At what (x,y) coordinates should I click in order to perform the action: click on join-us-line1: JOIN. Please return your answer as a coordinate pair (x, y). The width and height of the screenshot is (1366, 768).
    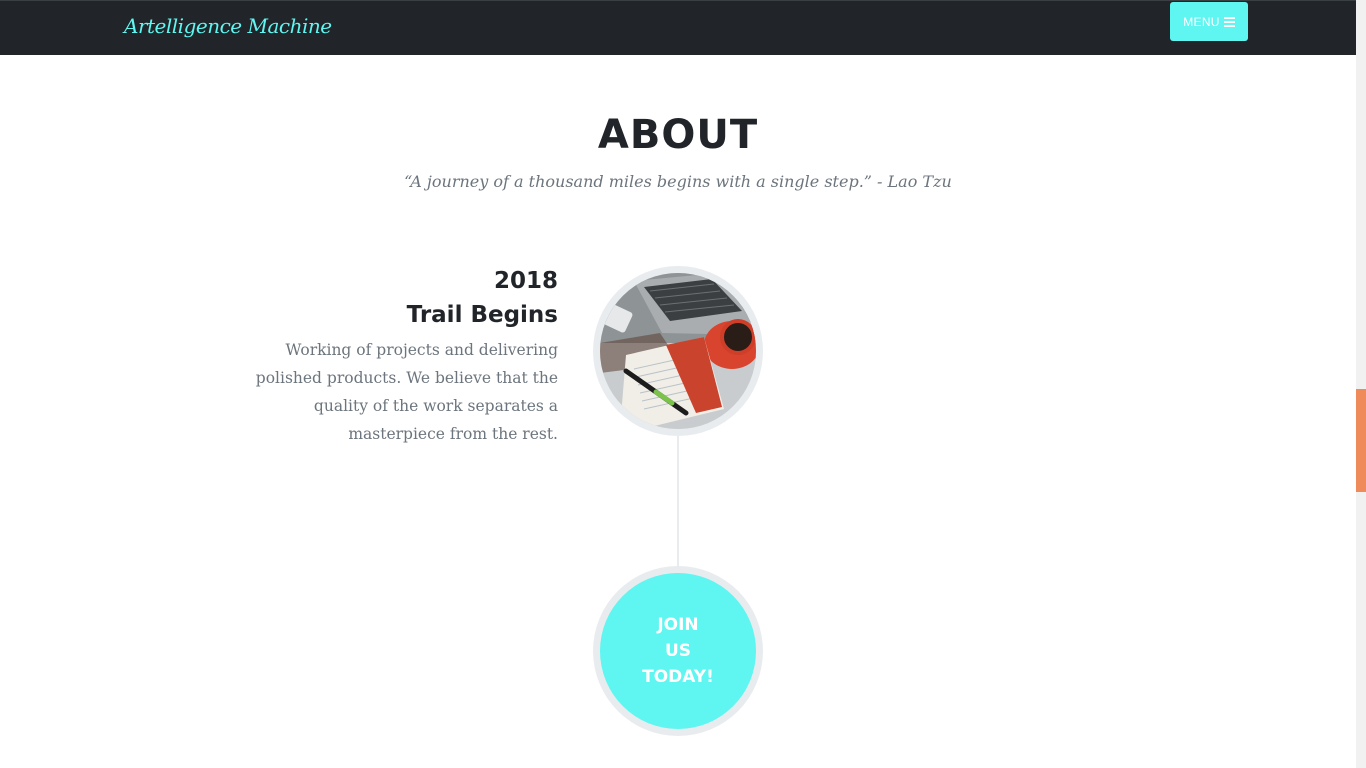
    Looking at the image, I should click on (678, 625).